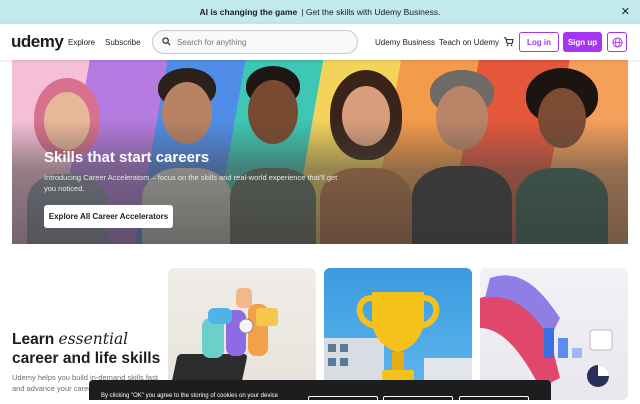 The image size is (640, 404). What do you see at coordinates (93, 339) in the screenshot?
I see `learn-heading-em: essential` at bounding box center [93, 339].